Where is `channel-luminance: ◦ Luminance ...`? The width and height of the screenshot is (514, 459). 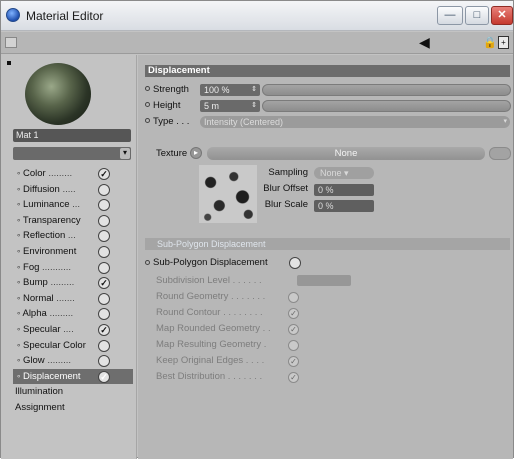 channel-luminance: ◦ Luminance ... is located at coordinates (73, 205).